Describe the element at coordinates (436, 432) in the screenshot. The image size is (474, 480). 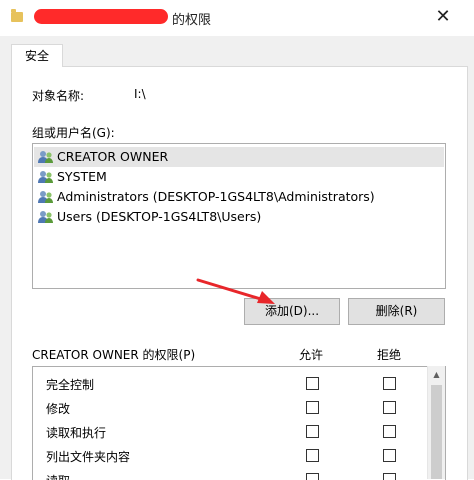
I see `scroll-thumb` at that location.